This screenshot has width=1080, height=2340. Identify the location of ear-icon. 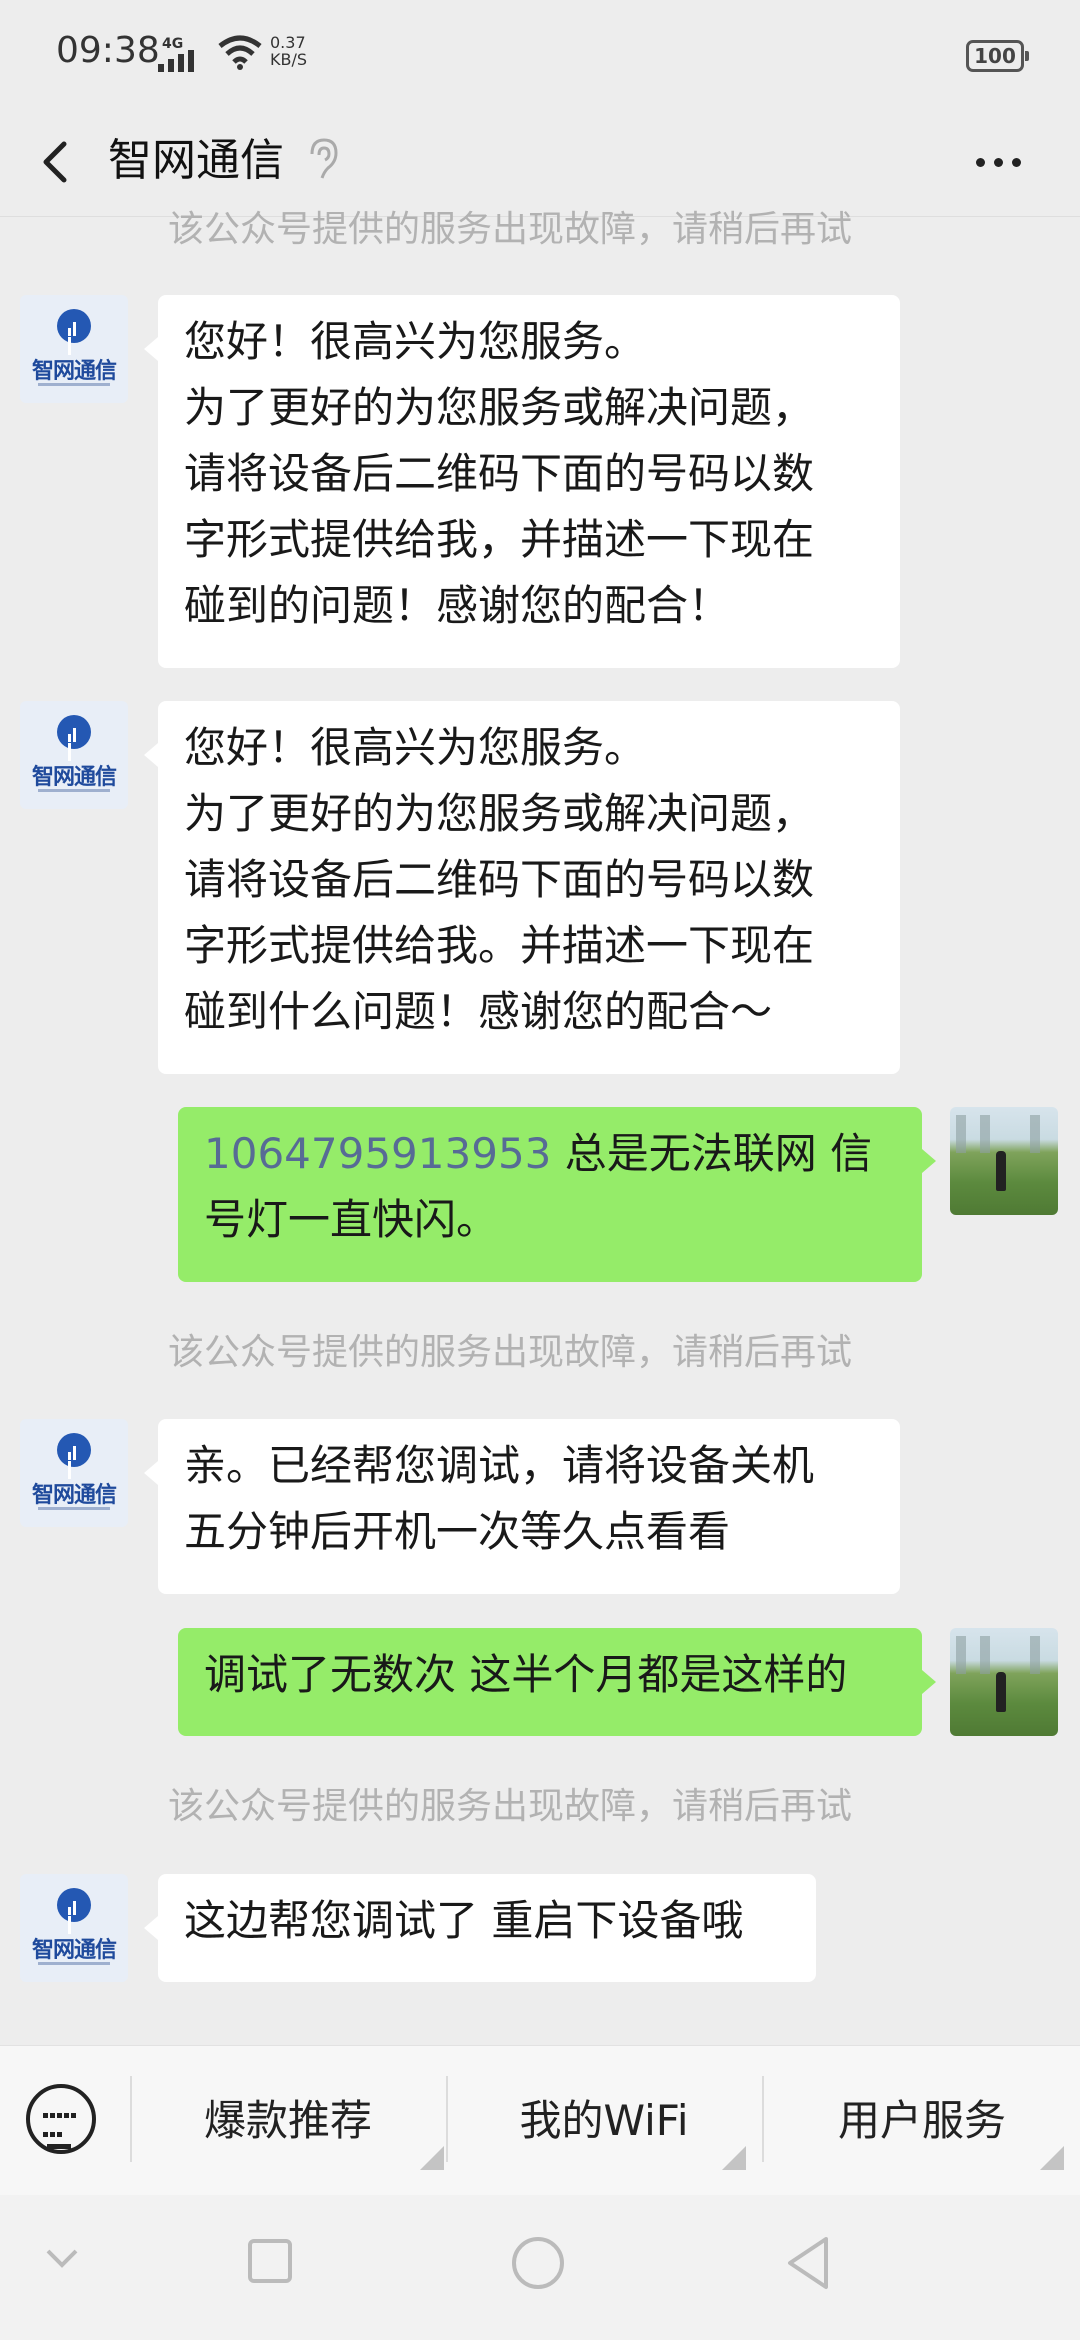
(324, 158).